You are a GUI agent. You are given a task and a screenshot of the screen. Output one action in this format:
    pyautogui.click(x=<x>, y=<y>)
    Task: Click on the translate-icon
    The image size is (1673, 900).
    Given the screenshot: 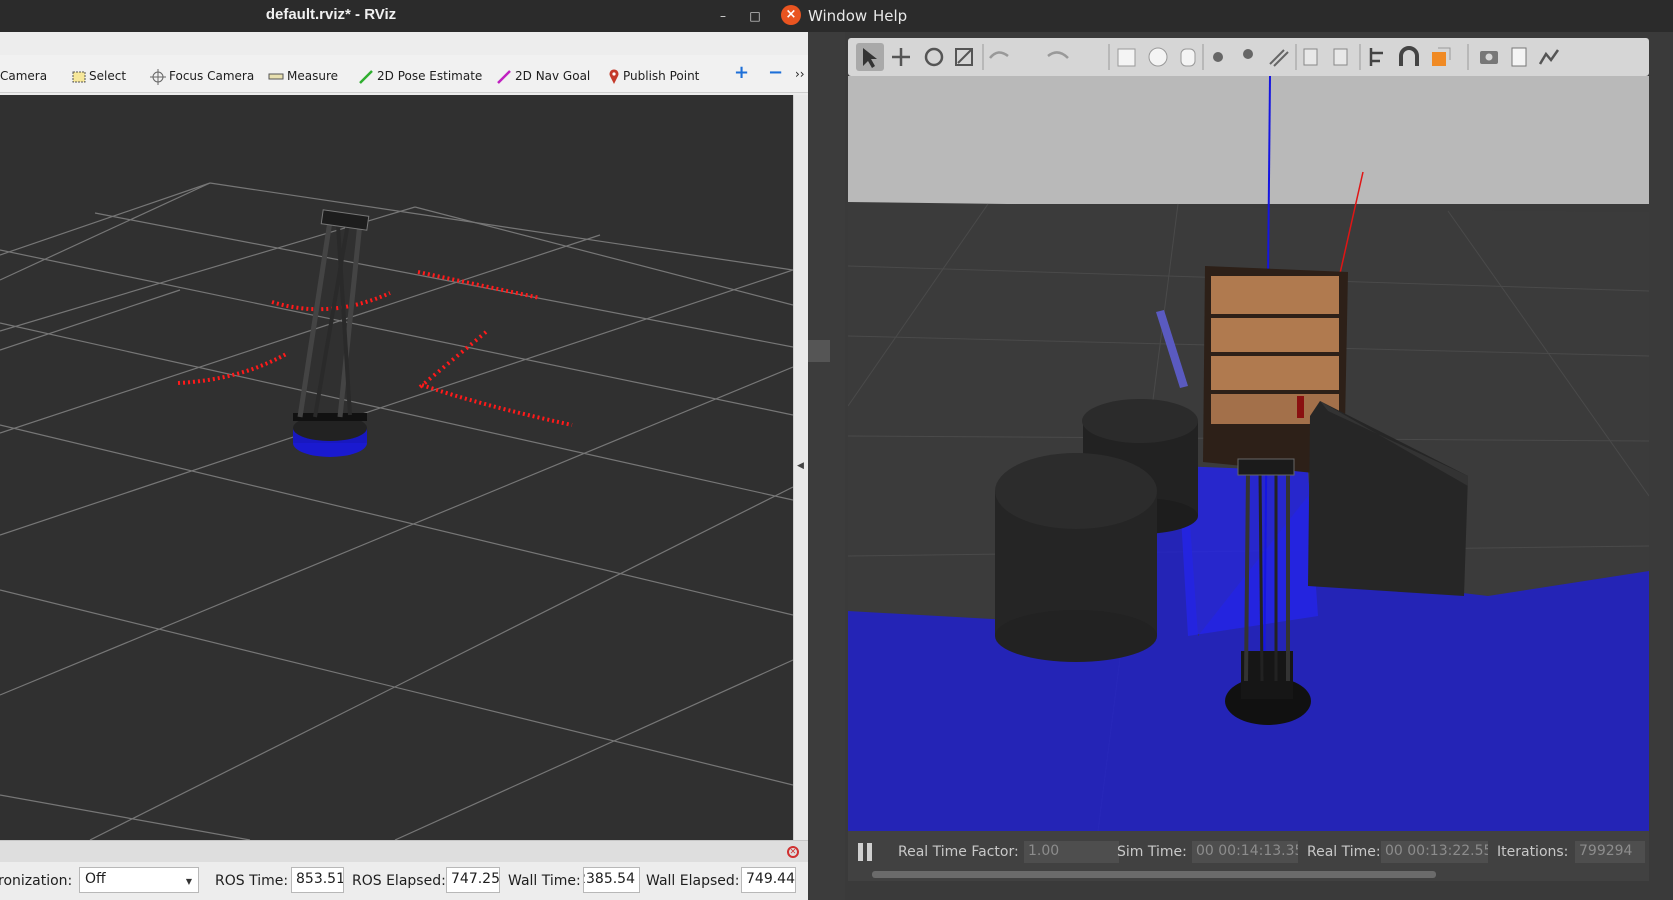 What is the action you would take?
    pyautogui.click(x=901, y=57)
    